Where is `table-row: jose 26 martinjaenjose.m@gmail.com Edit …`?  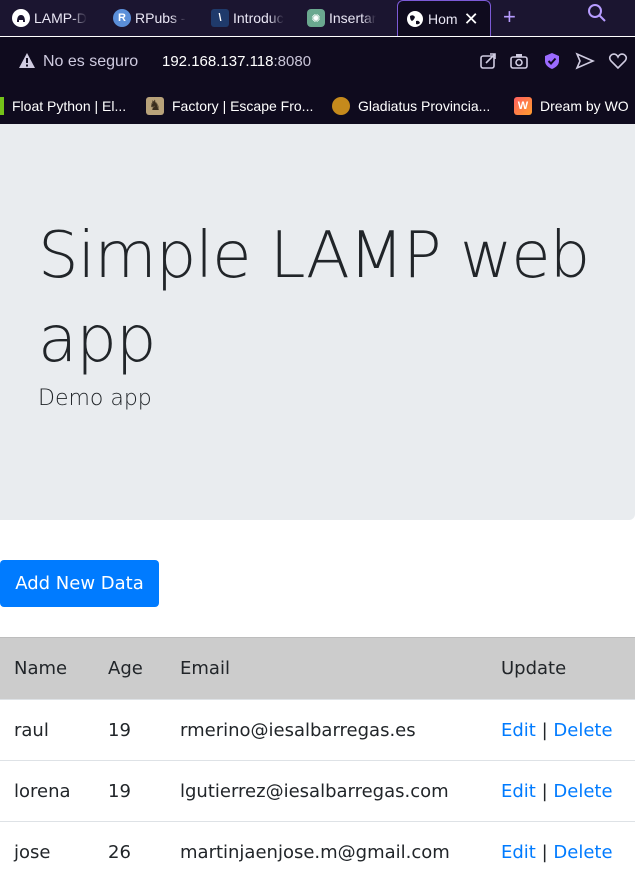 table-row: jose 26 martinjaenjose.m@gmail.com Edit … is located at coordinates (317, 851).